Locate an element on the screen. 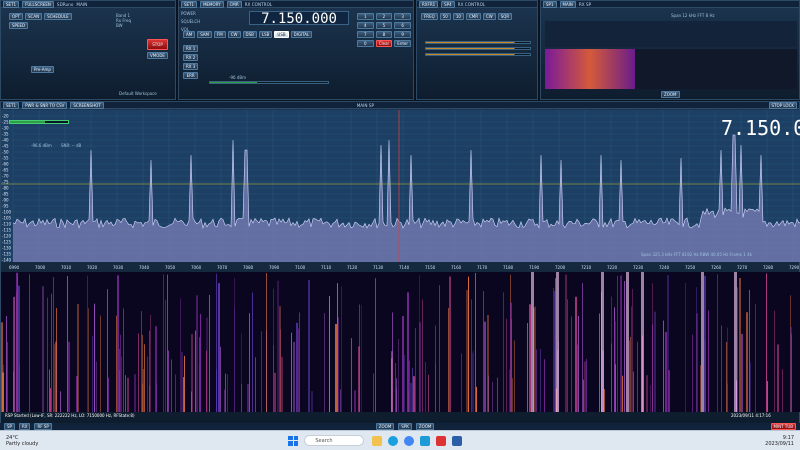  mode-dsb: DSB is located at coordinates (249, 34).